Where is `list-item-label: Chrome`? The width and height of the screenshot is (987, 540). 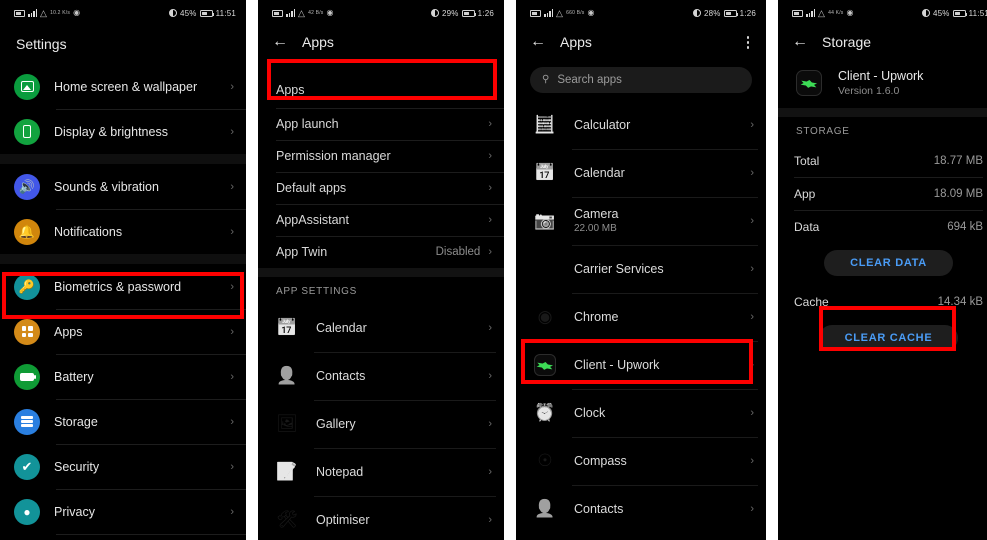
list-item-label: Chrome is located at coordinates (596, 316).